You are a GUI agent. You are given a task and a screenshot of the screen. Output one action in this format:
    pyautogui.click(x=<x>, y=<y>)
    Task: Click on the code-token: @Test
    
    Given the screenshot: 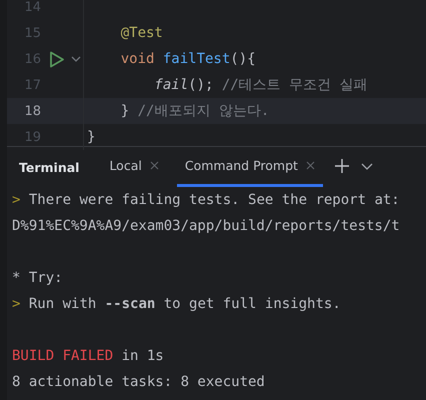 What is the action you would take?
    pyautogui.click(x=141, y=33)
    